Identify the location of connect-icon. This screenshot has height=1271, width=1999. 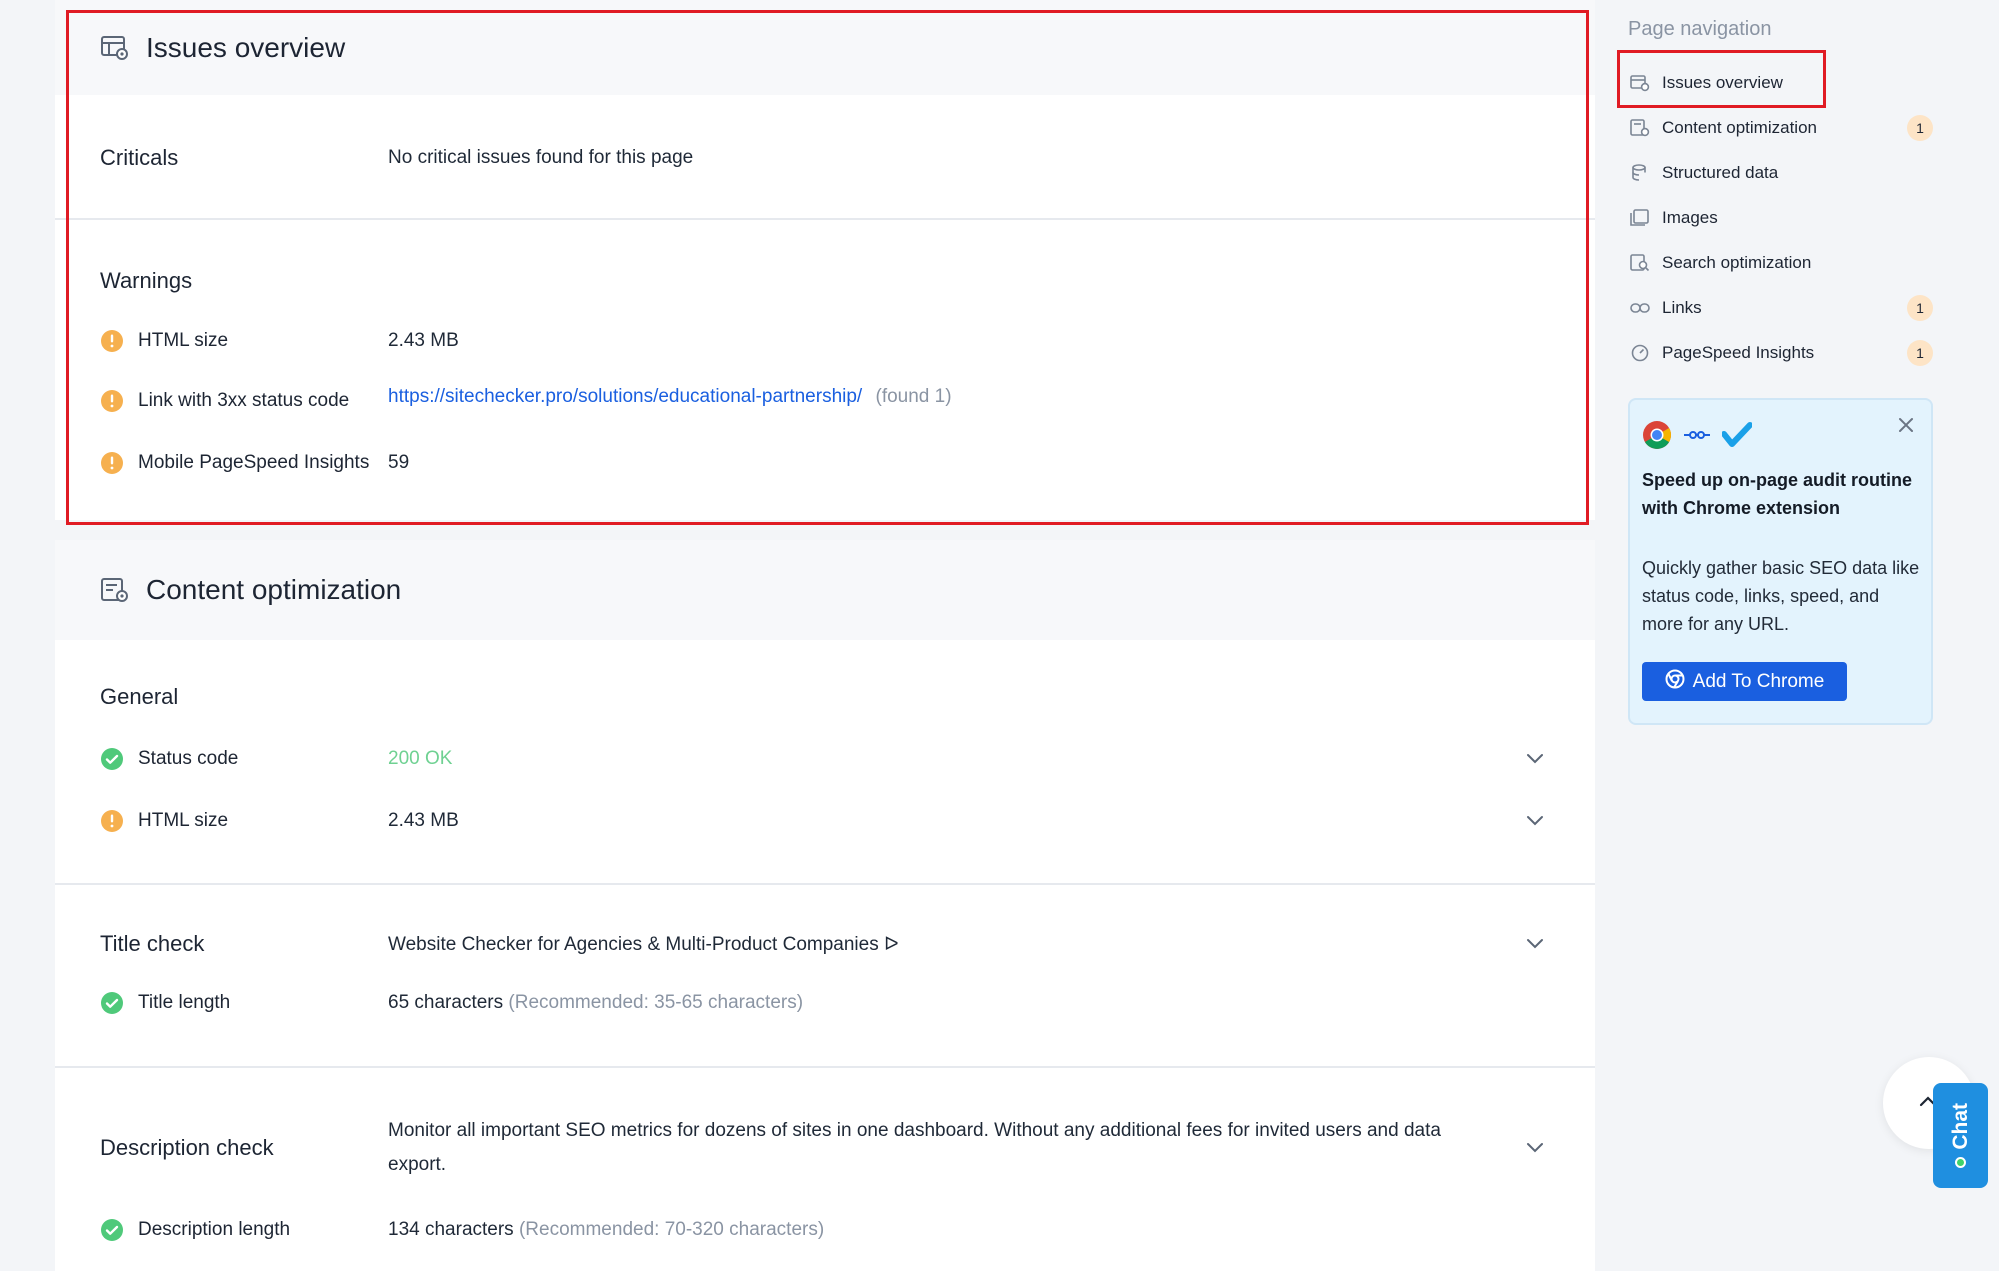
(1697, 437).